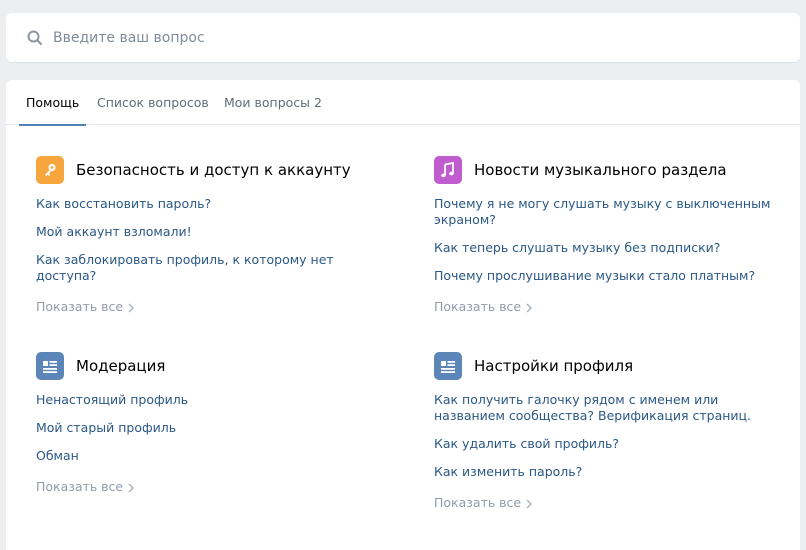 Image resolution: width=806 pixels, height=550 pixels. I want to click on search-bar, so click(403, 38).